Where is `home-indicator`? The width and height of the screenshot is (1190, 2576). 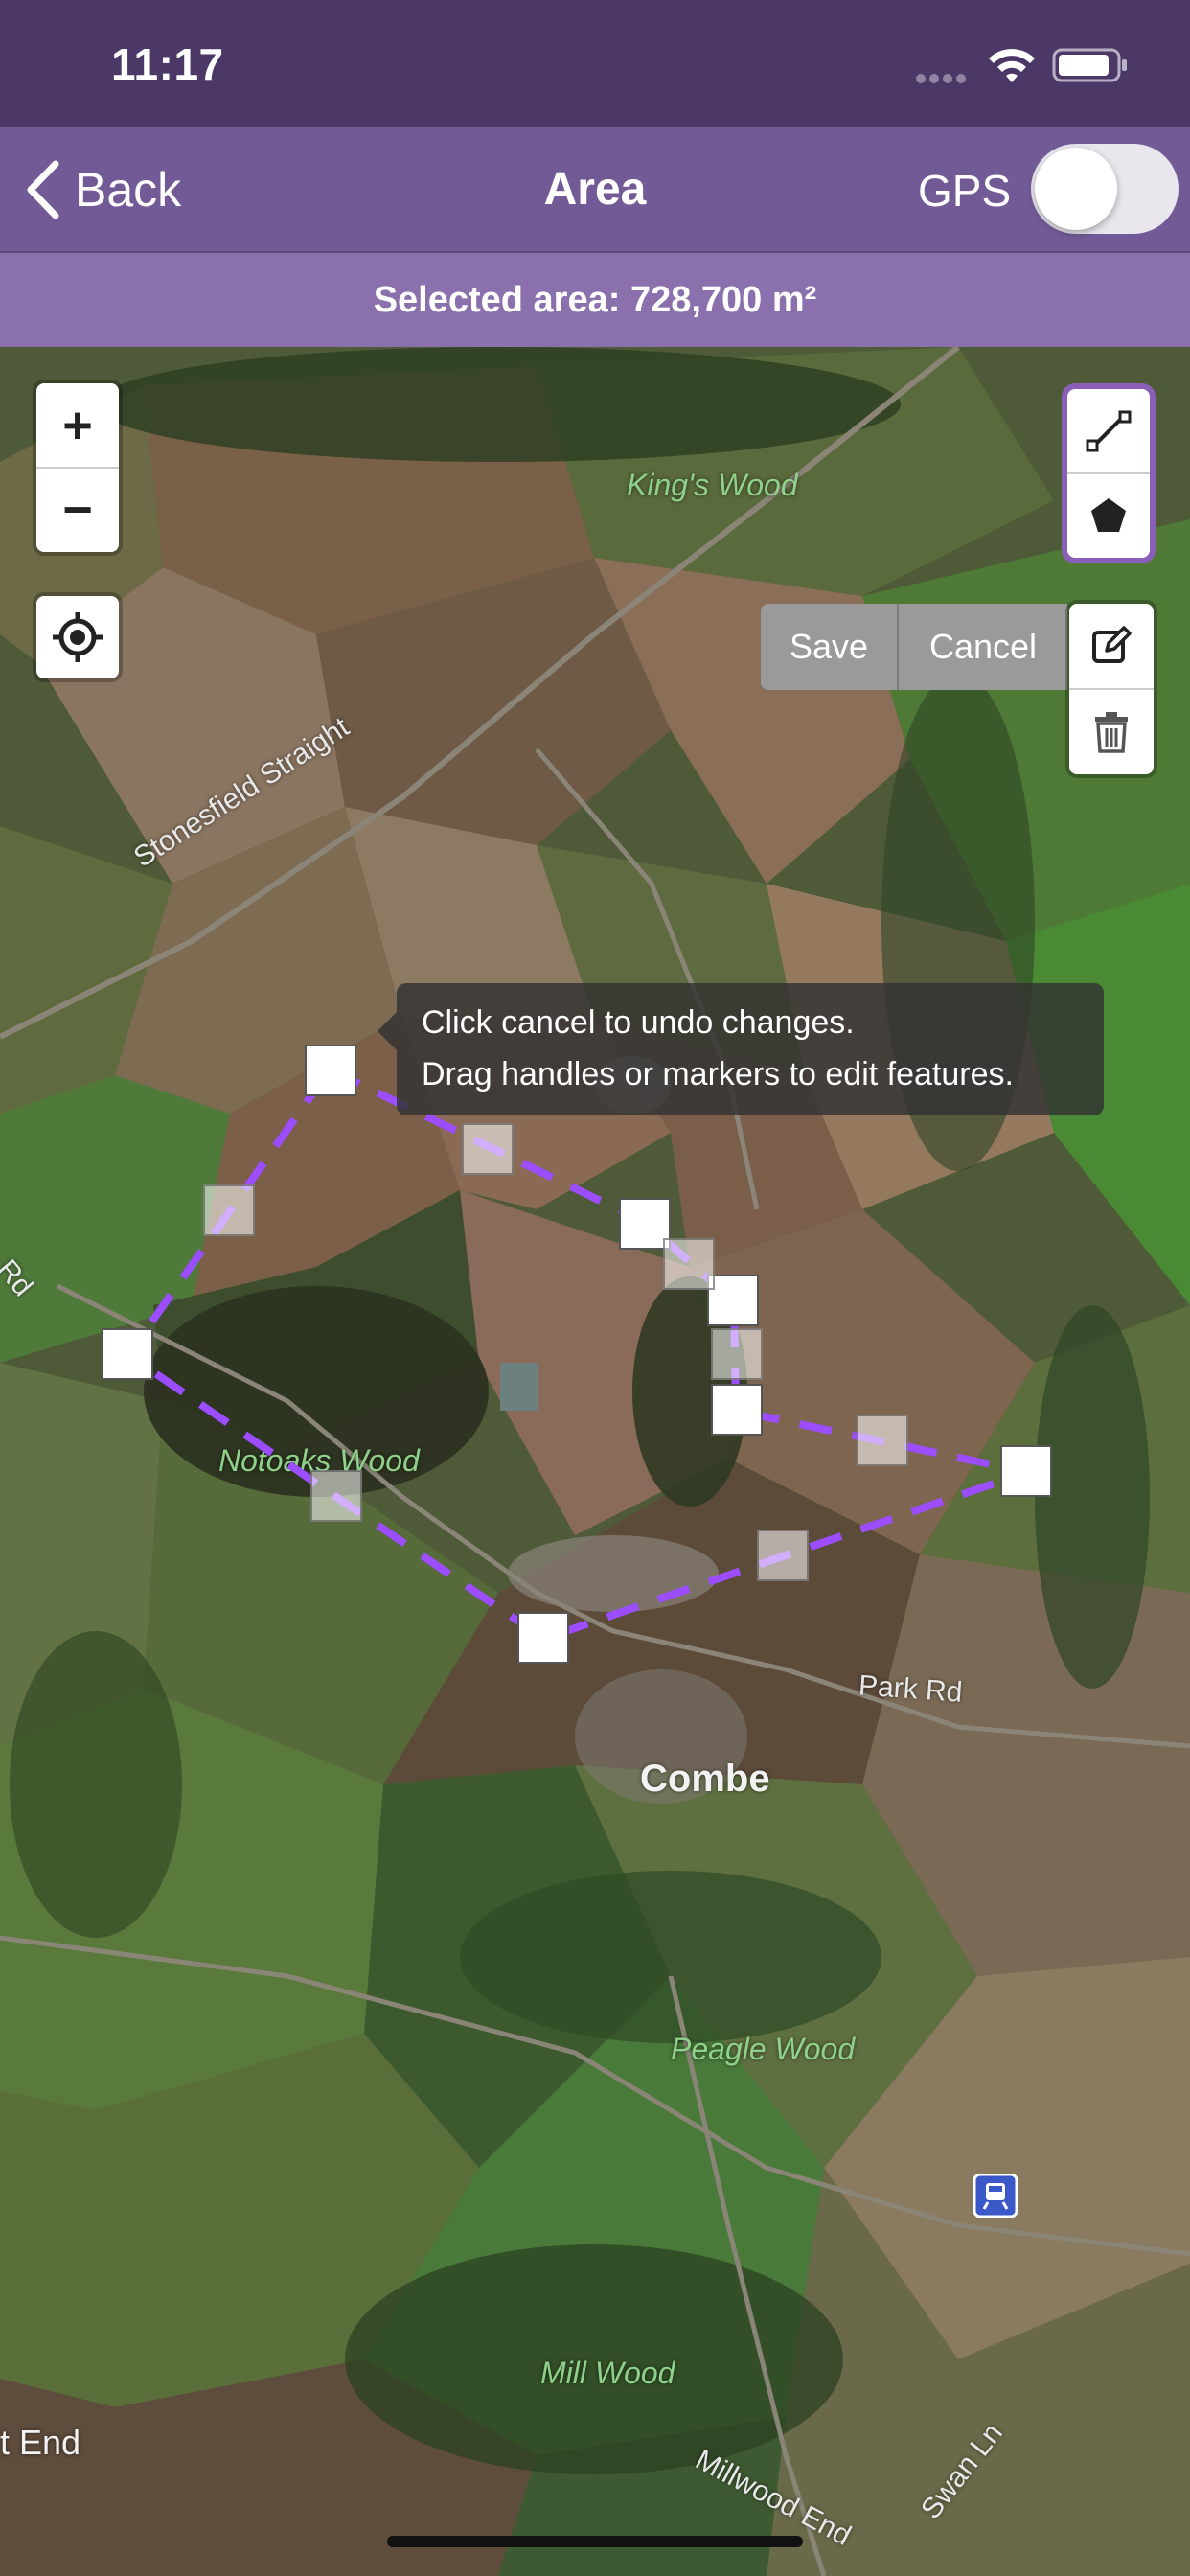 home-indicator is located at coordinates (595, 2541).